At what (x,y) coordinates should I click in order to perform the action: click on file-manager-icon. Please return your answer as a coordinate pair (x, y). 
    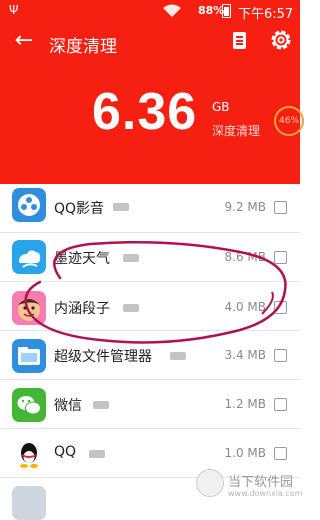
    Looking at the image, I should click on (29, 356).